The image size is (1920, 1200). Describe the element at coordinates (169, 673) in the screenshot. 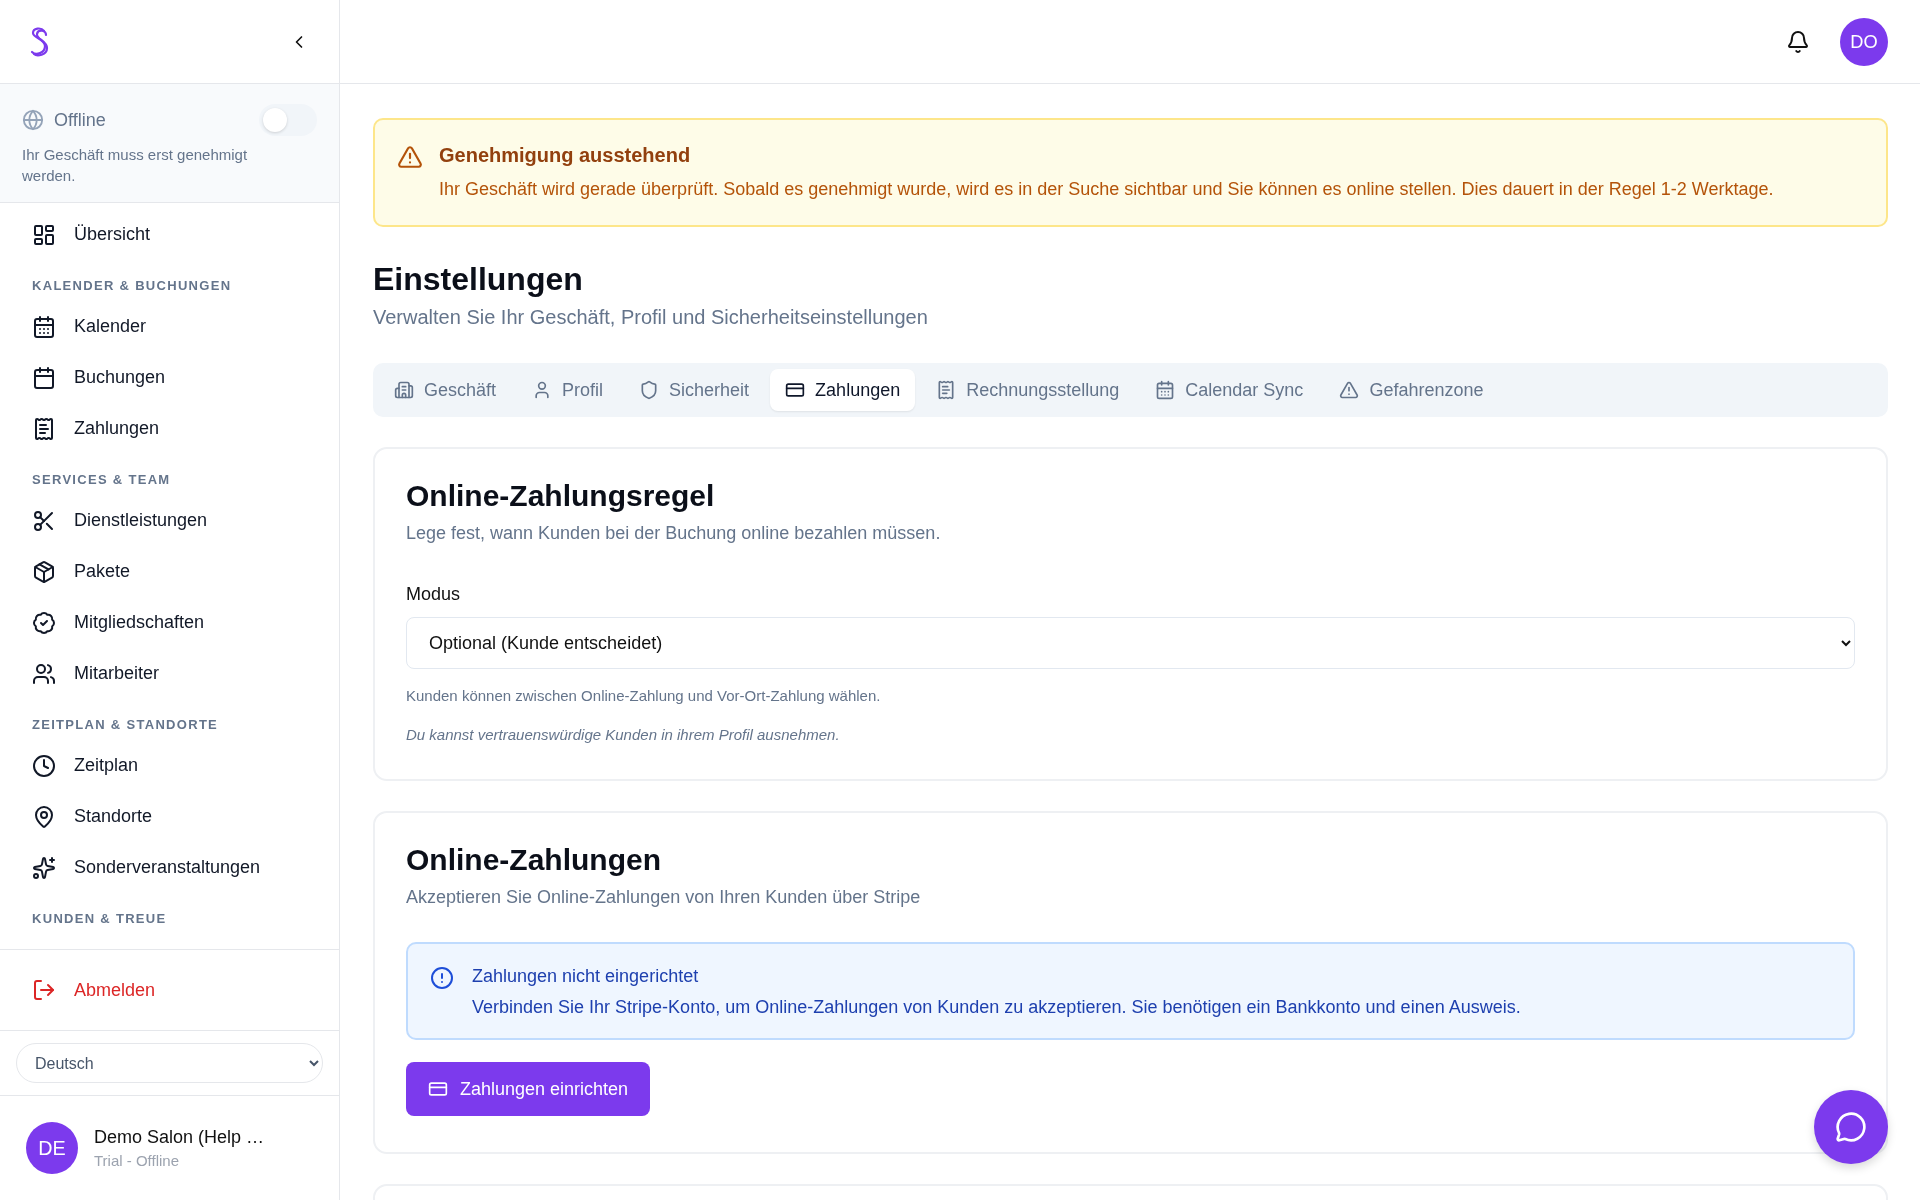

I see `nav-item: Mitarbeiter` at that location.